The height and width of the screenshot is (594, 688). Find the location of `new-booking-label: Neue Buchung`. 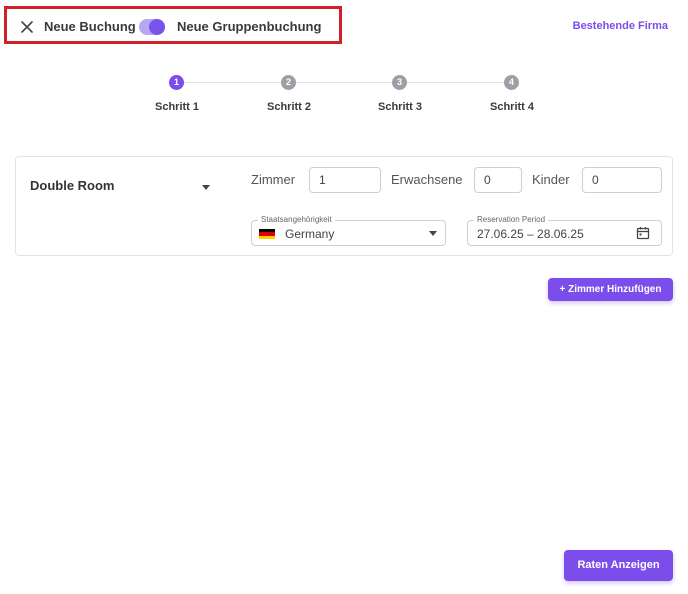

new-booking-label: Neue Buchung is located at coordinates (90, 26).